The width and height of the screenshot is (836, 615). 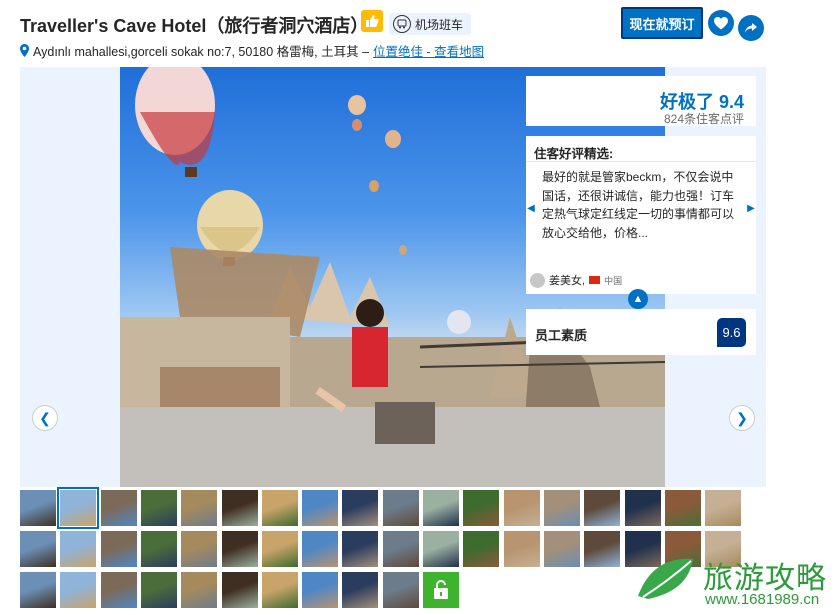 I want to click on location-pin-icon, so click(x=24, y=50).